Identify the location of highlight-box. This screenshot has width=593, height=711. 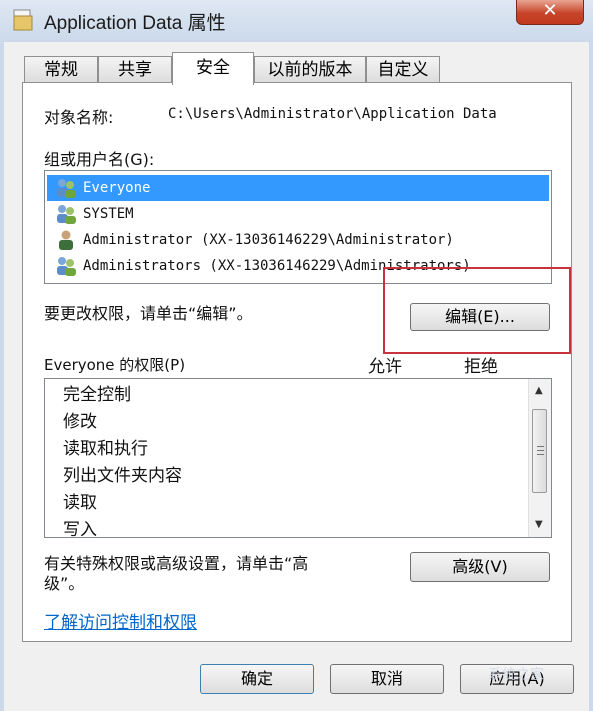
(477, 310).